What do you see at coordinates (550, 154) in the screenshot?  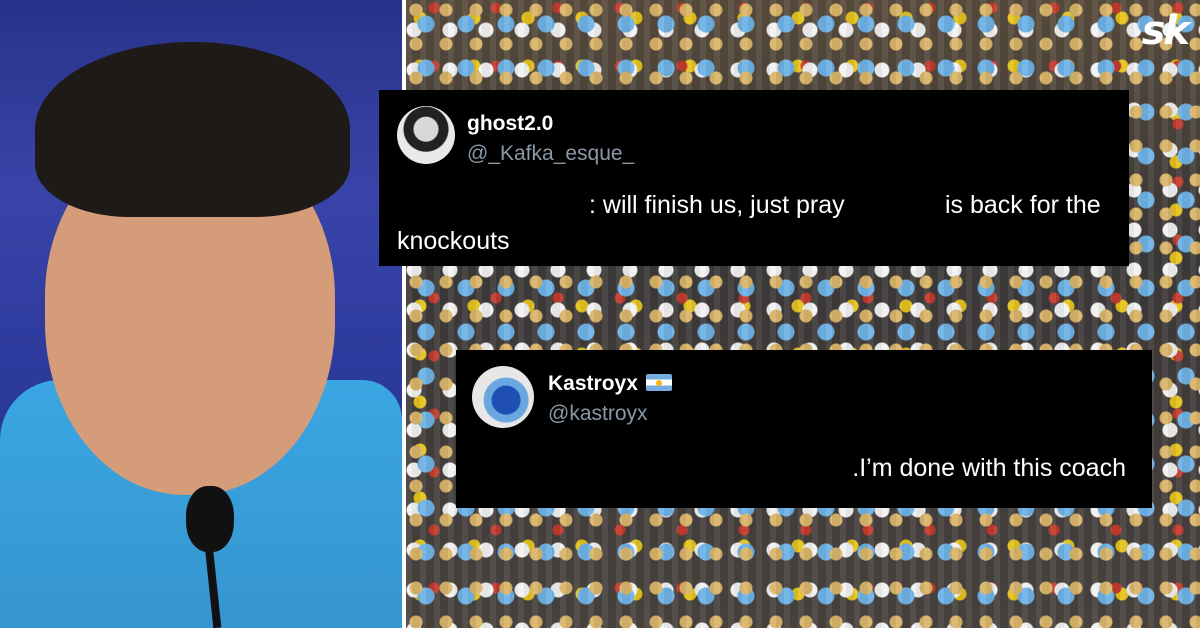 I see `user-handle: @_Kafka_esque_` at bounding box center [550, 154].